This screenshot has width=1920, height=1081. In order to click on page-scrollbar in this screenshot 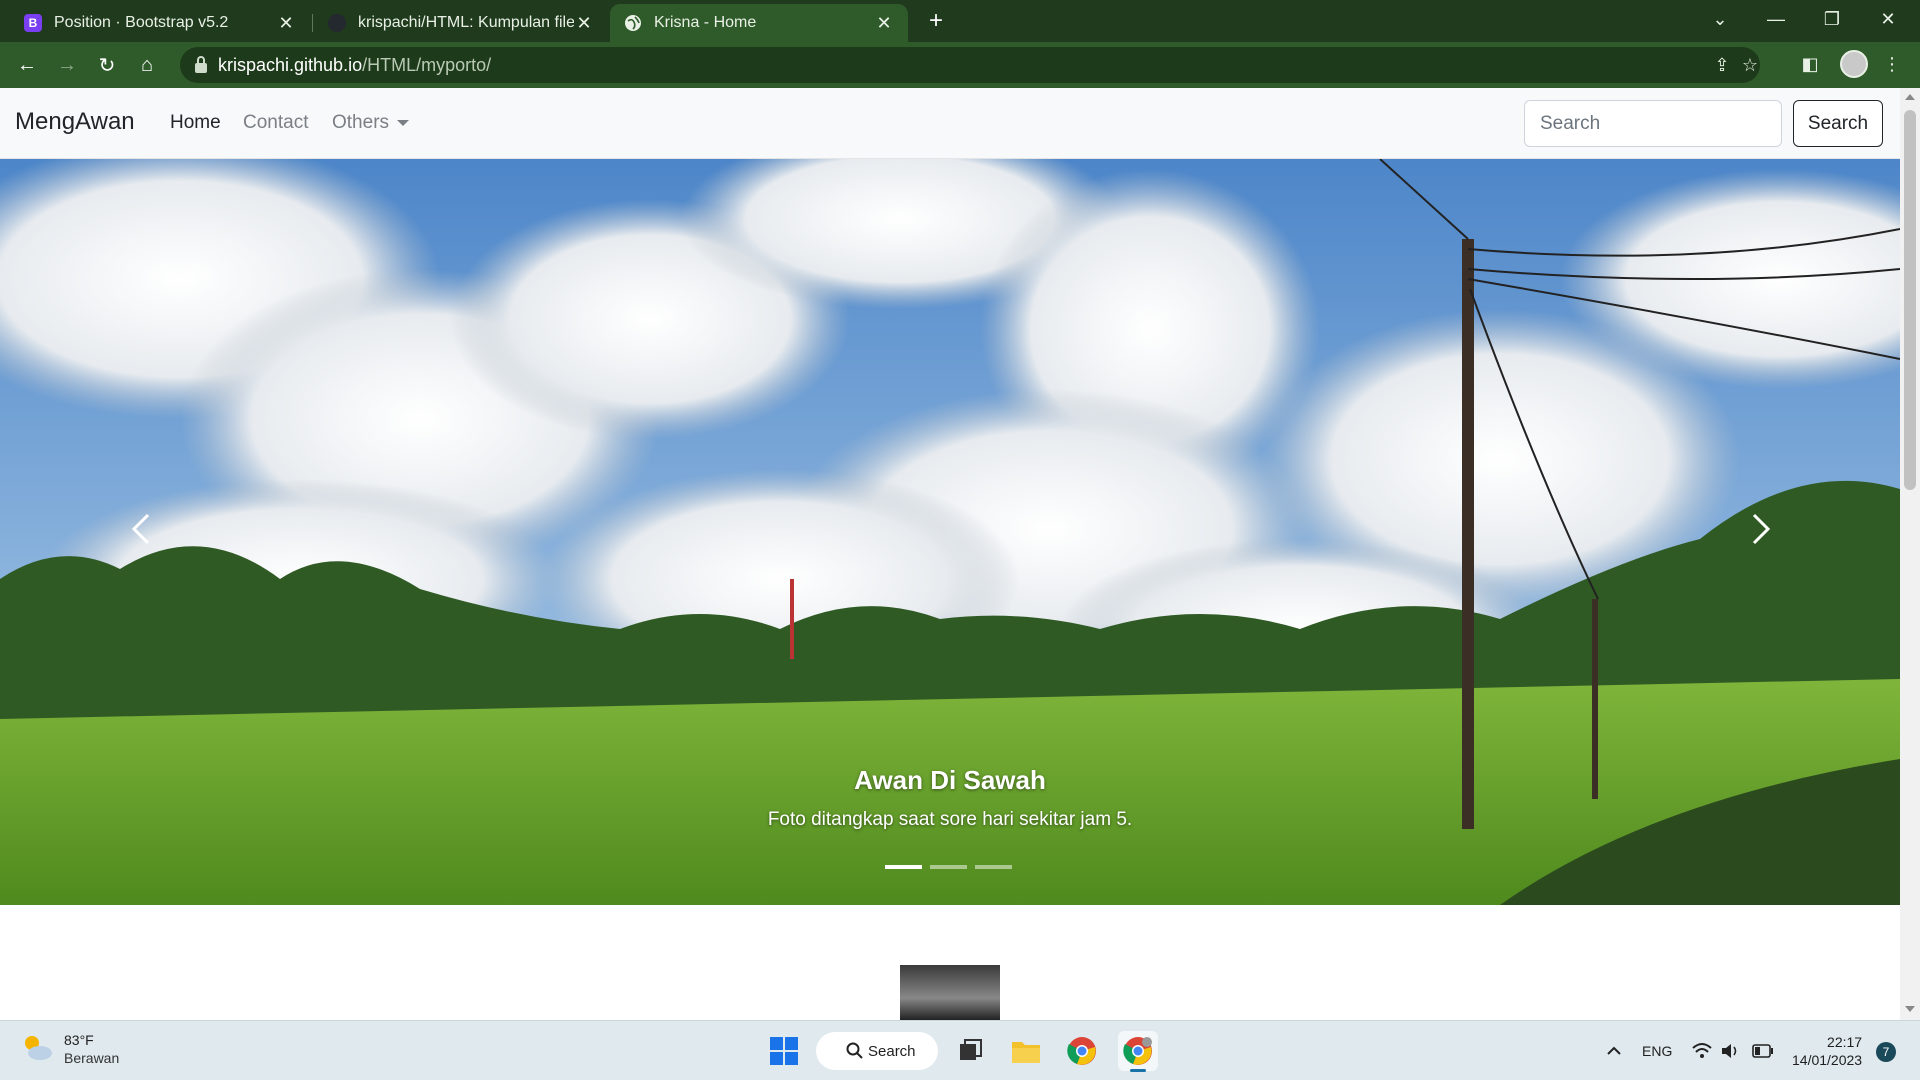, I will do `click(1910, 554)`.